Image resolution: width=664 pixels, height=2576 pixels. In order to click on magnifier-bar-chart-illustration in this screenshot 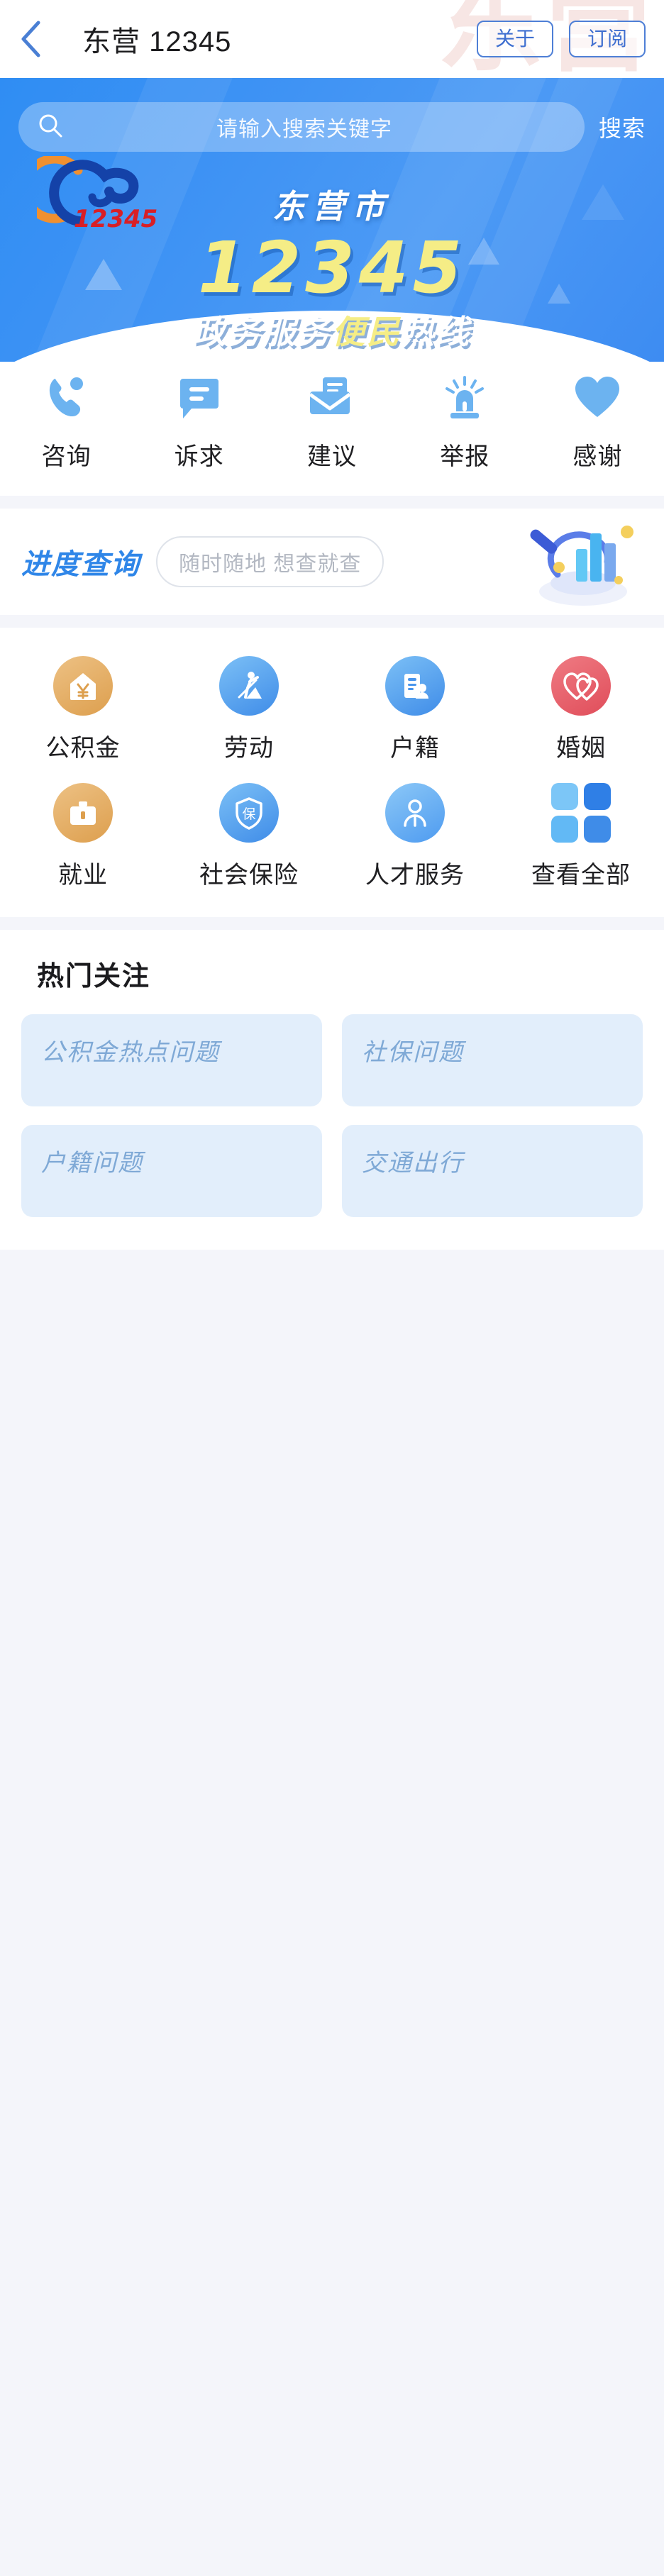, I will do `click(579, 561)`.